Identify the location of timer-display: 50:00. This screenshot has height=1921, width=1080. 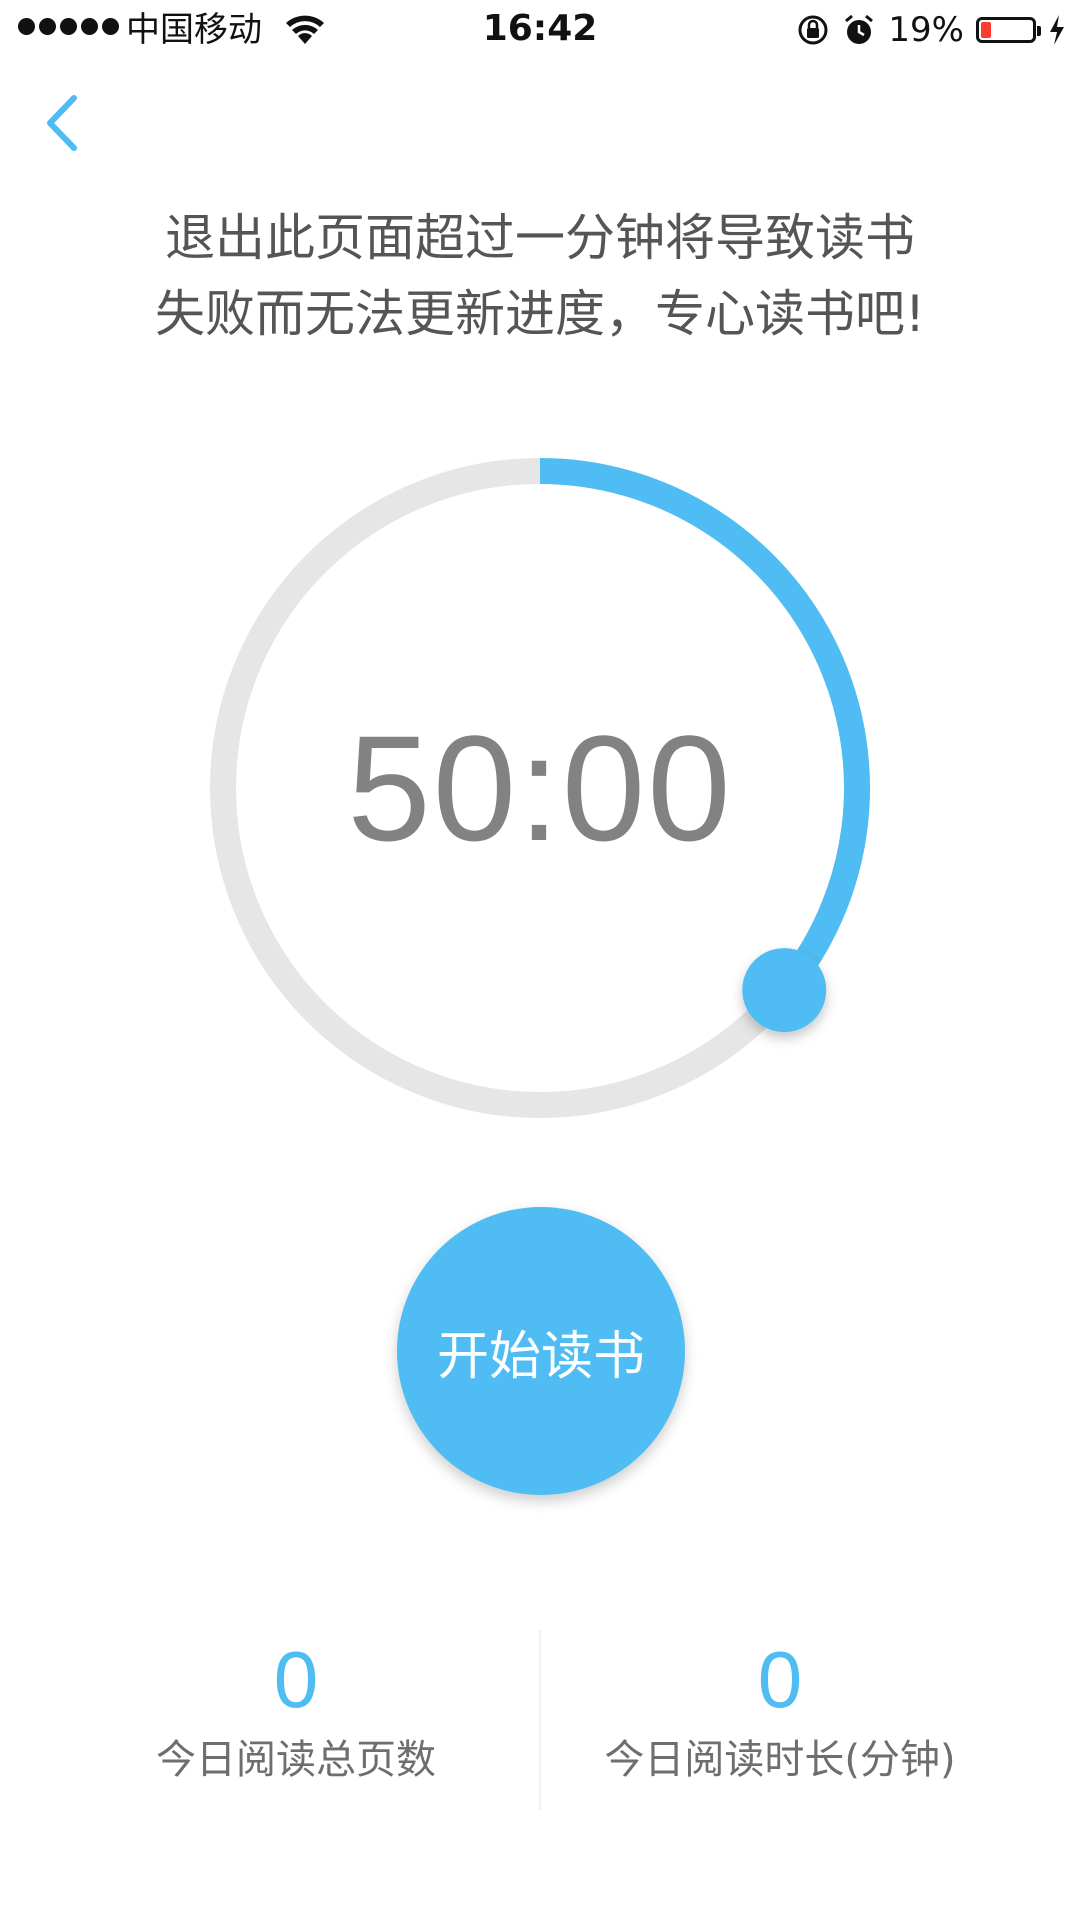
(540, 787).